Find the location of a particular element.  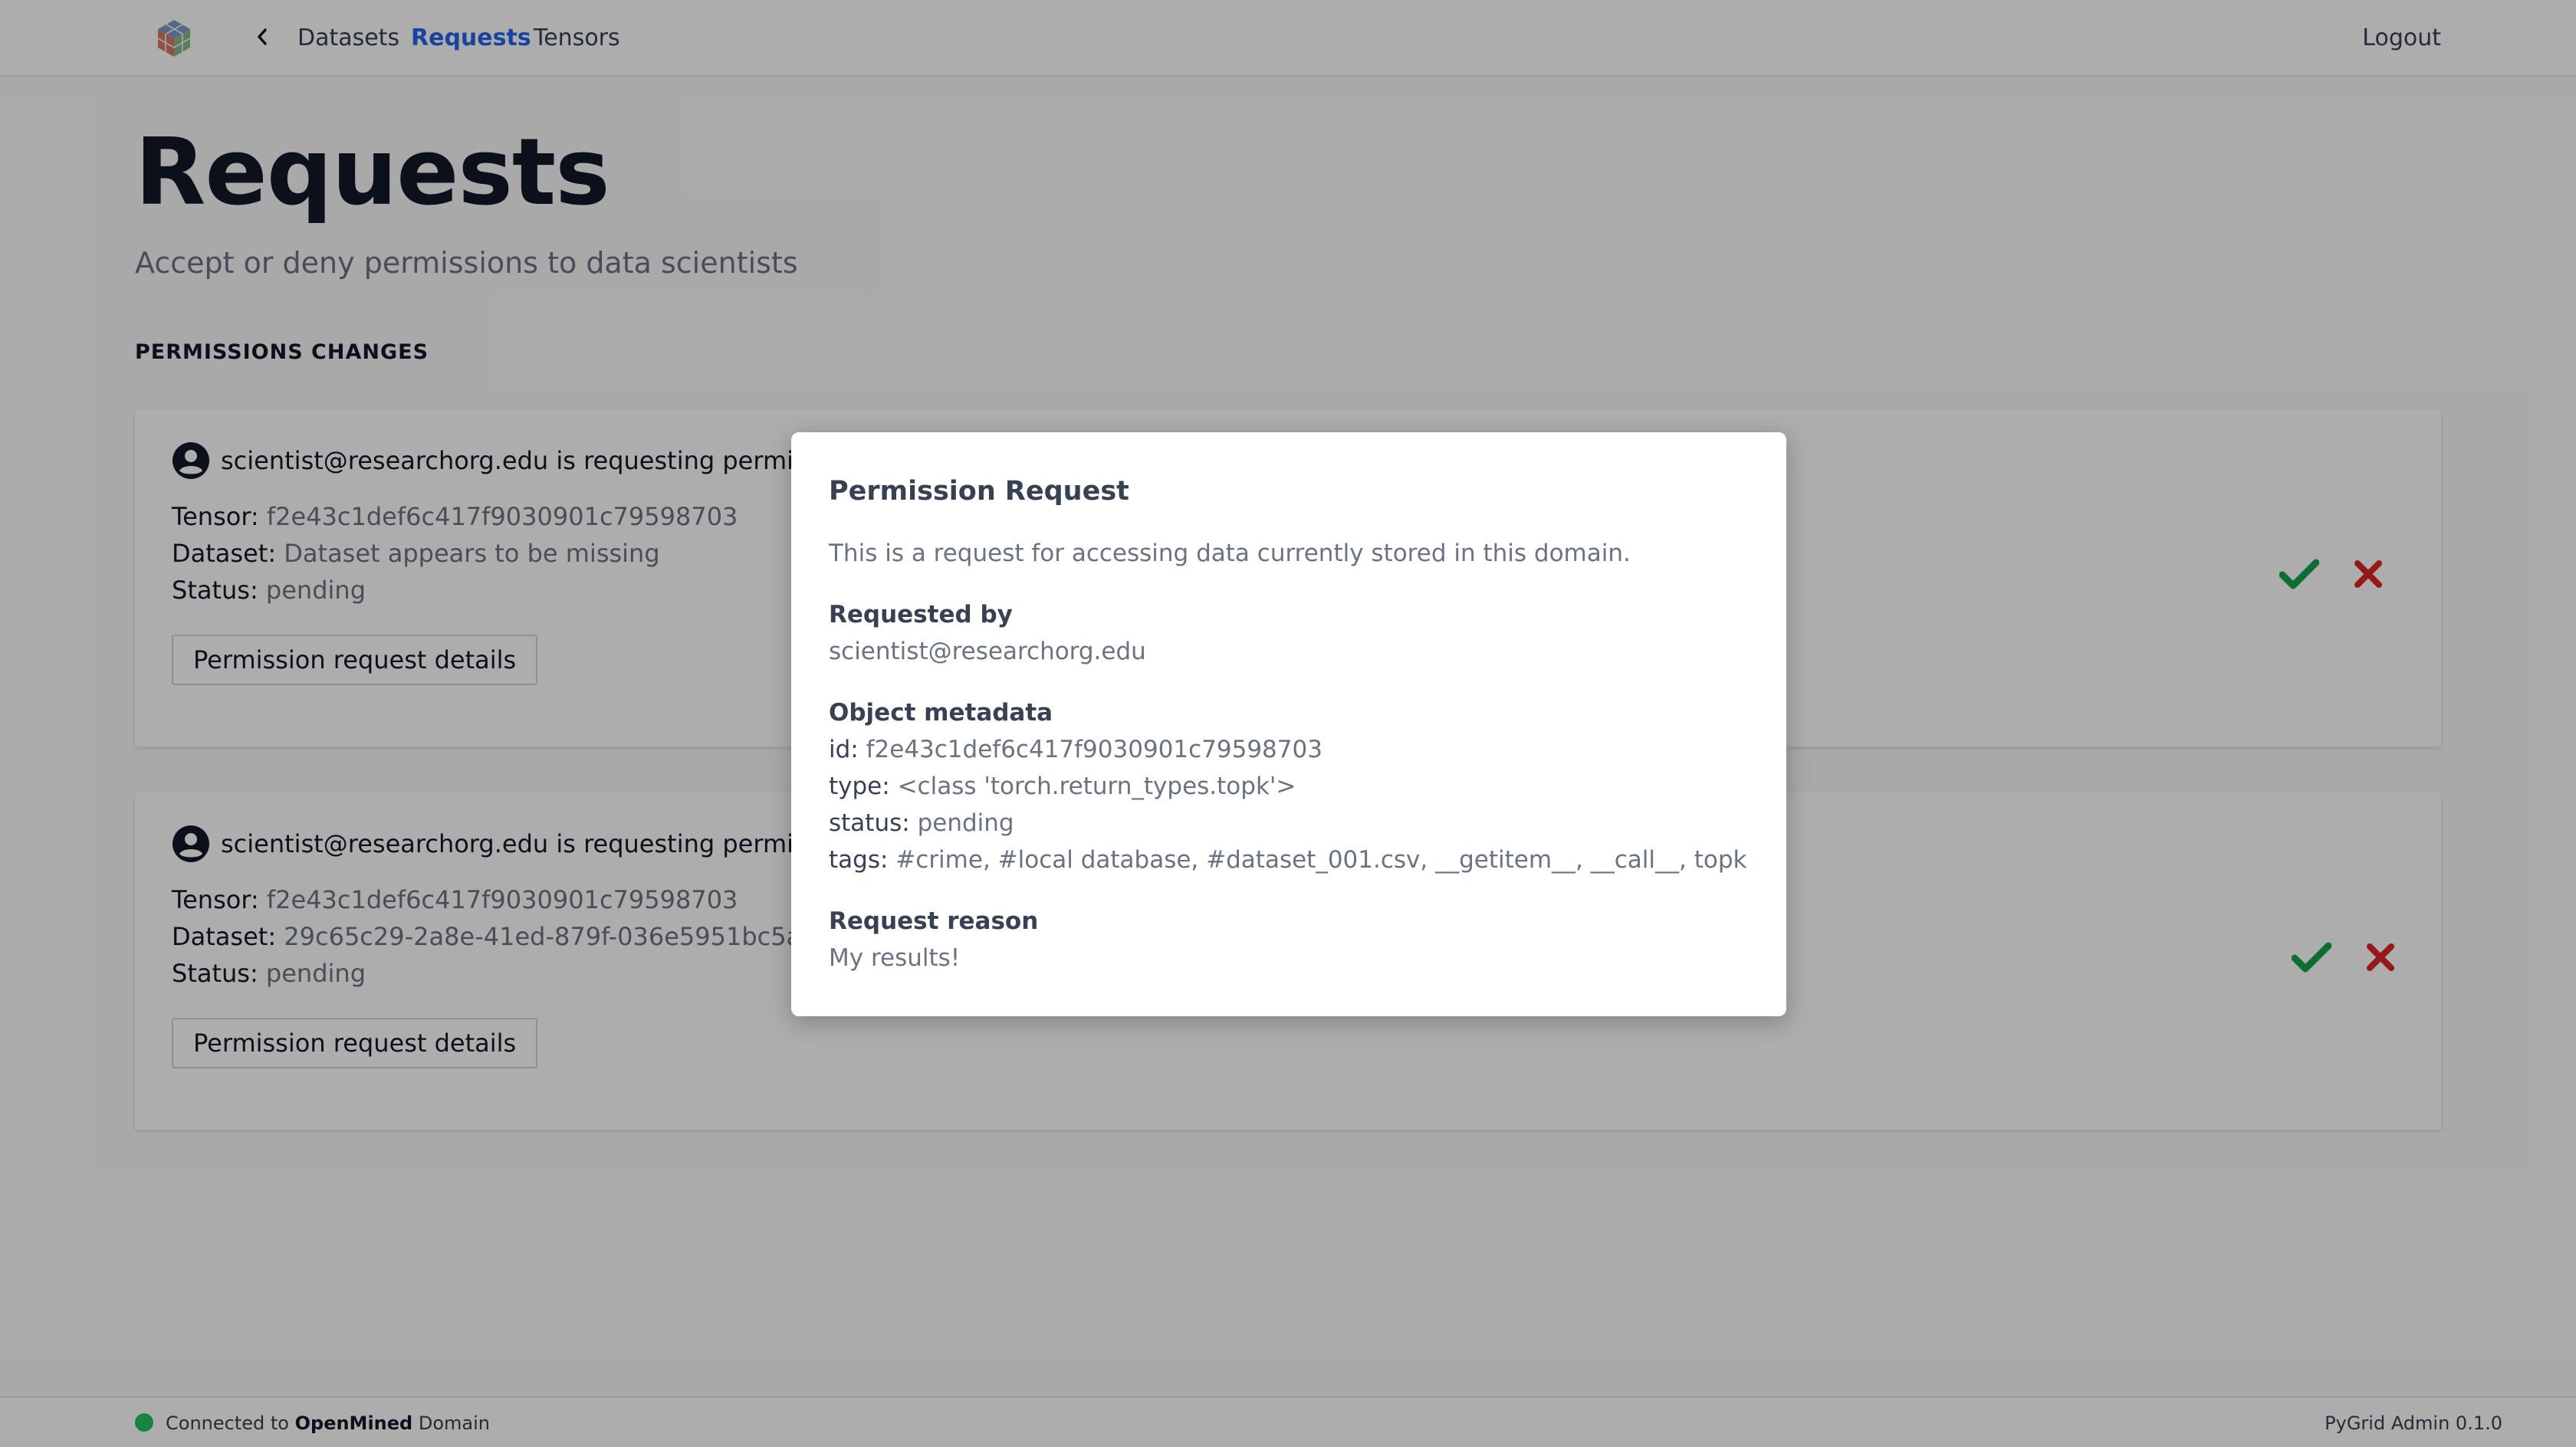

metadata-type-value: <class 'torch.return_types.topk'> is located at coordinates (1096, 787).